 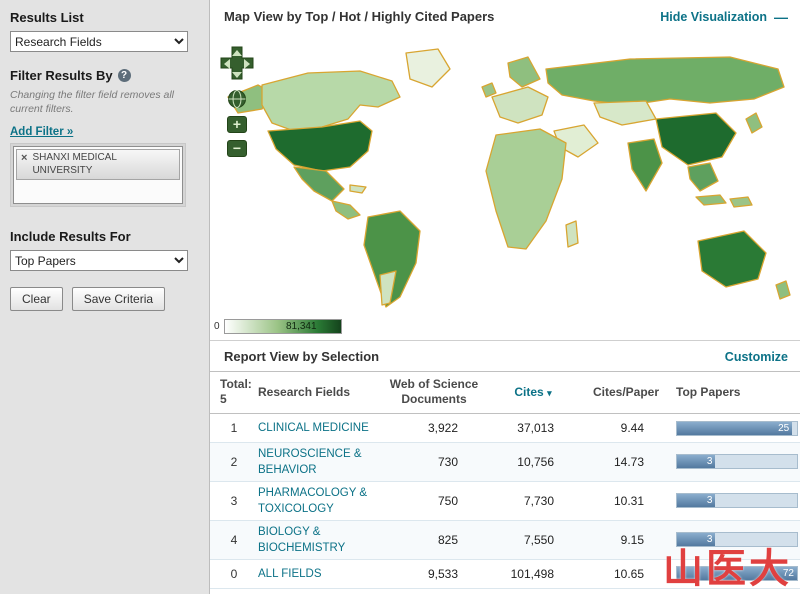 What do you see at coordinates (632, 539) in the screenshot?
I see `row-cites-per-paper: 9.15` at bounding box center [632, 539].